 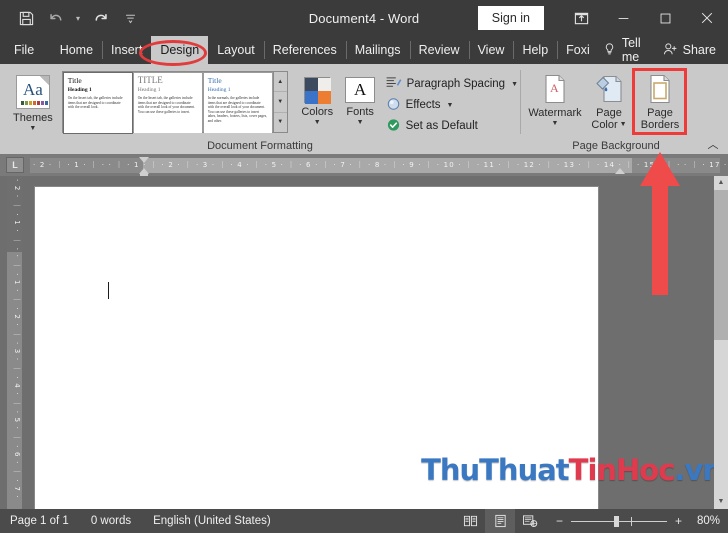 I want to click on page-count-label: Page 1 of 1, so click(x=39, y=521).